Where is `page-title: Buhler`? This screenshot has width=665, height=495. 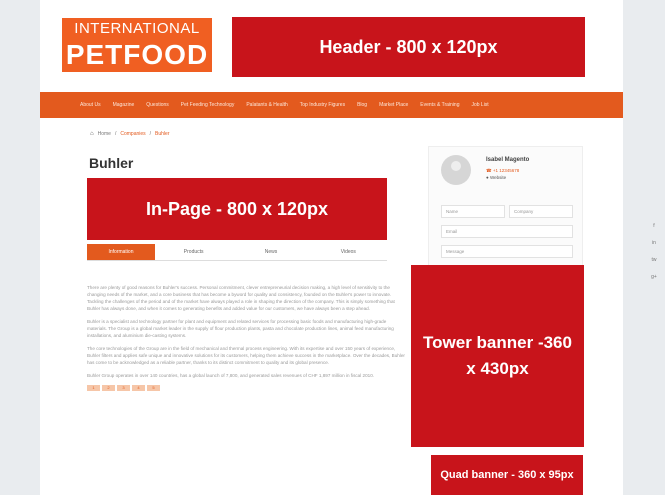 page-title: Buhler is located at coordinates (111, 163).